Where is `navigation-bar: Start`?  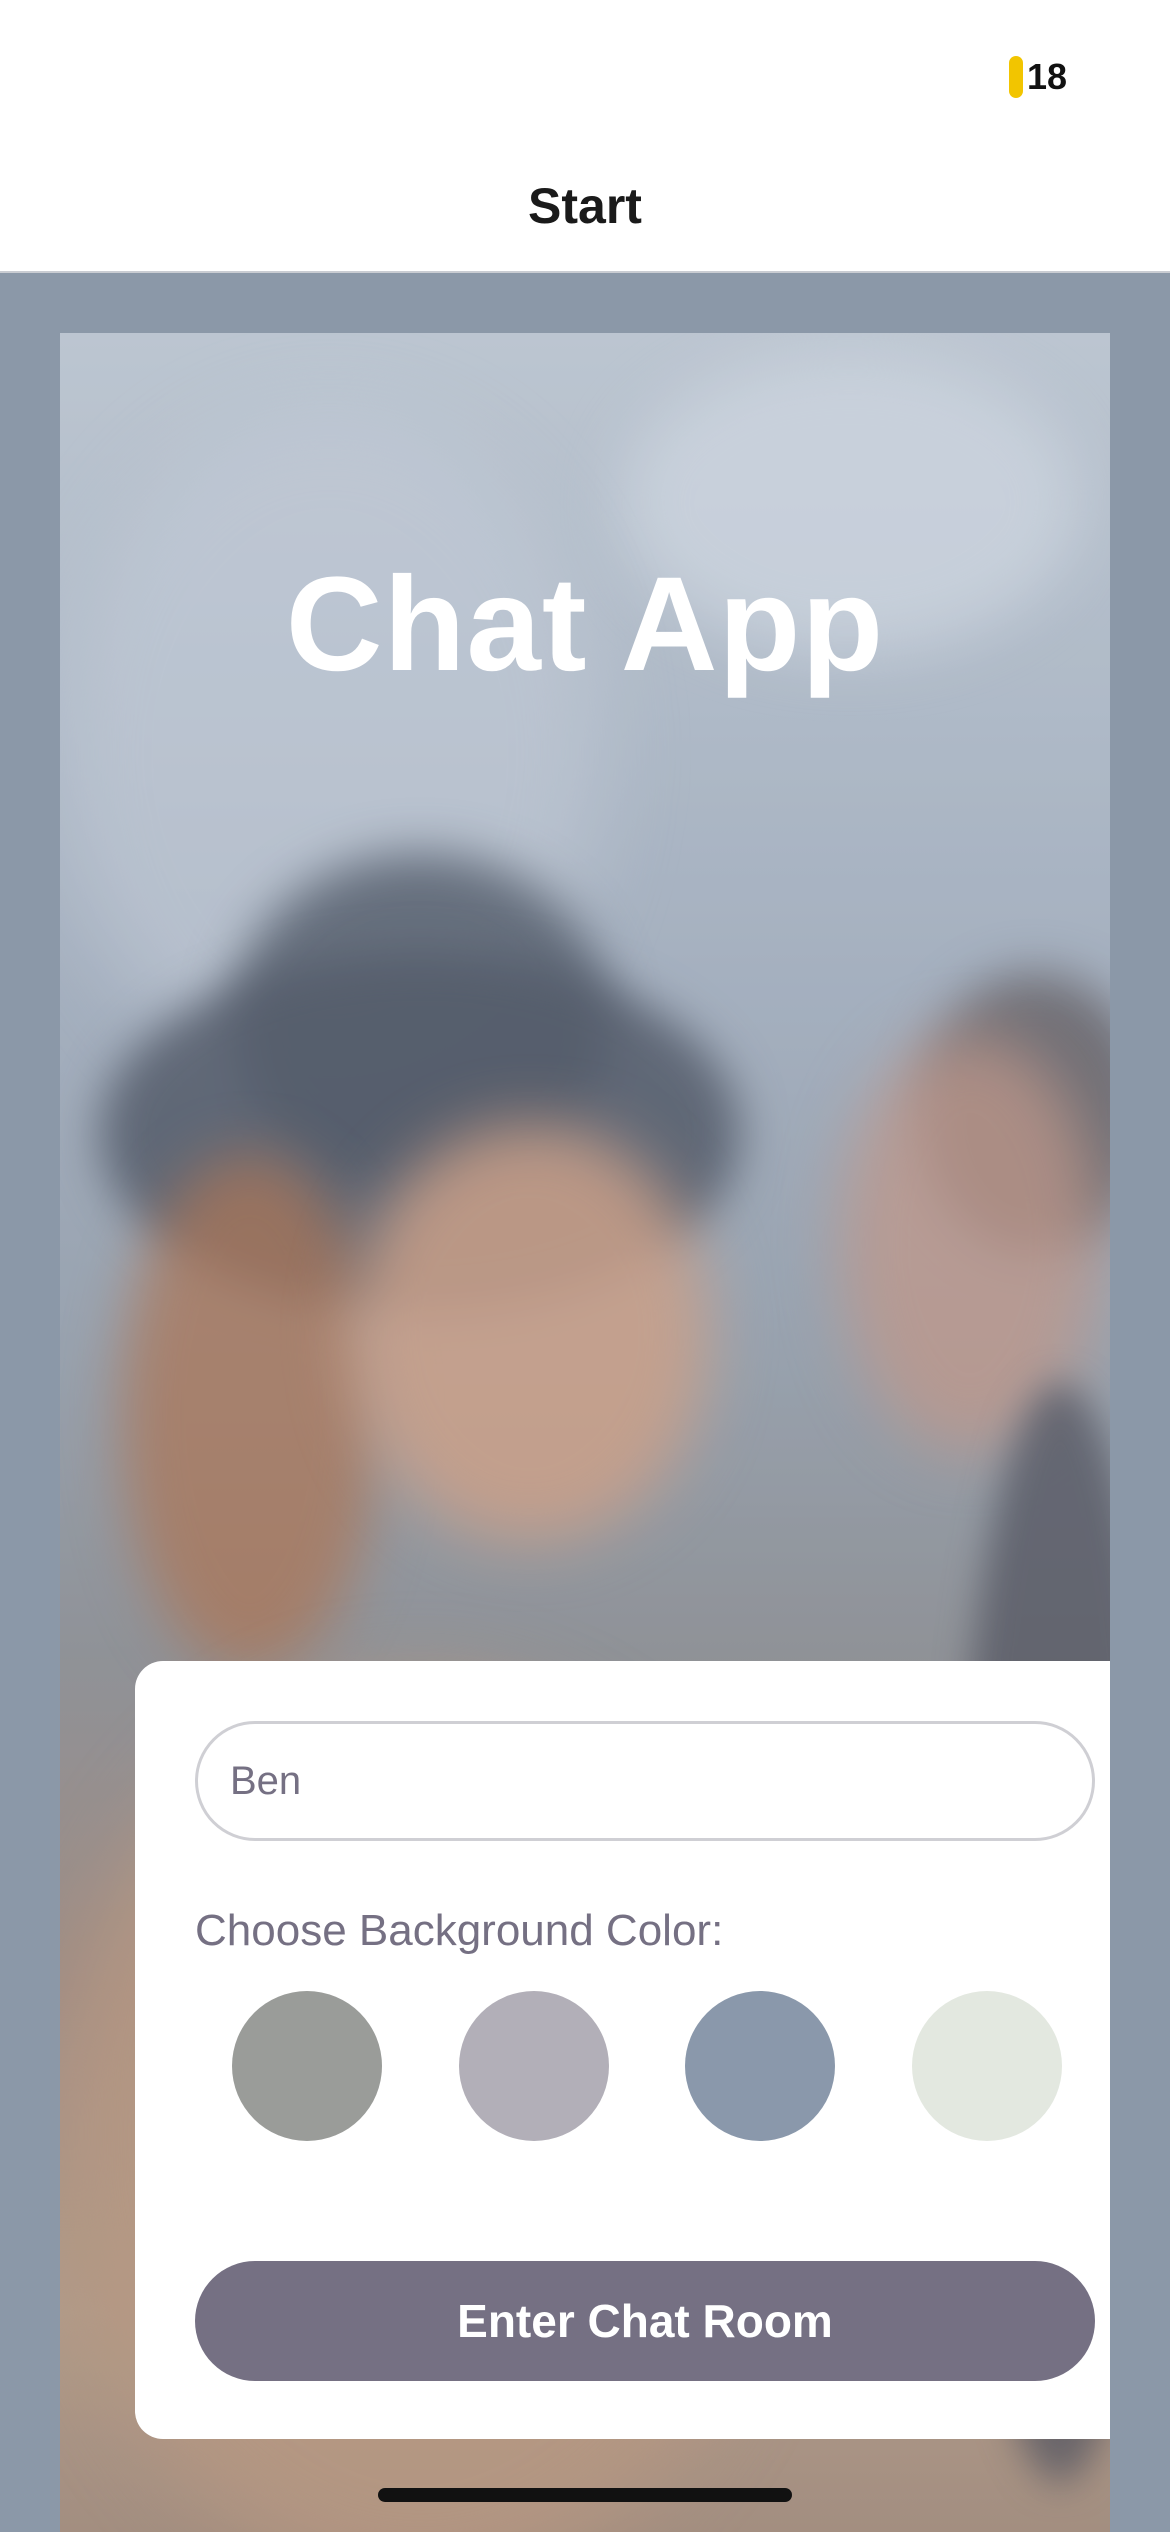
navigation-bar: Start is located at coordinates (585, 206).